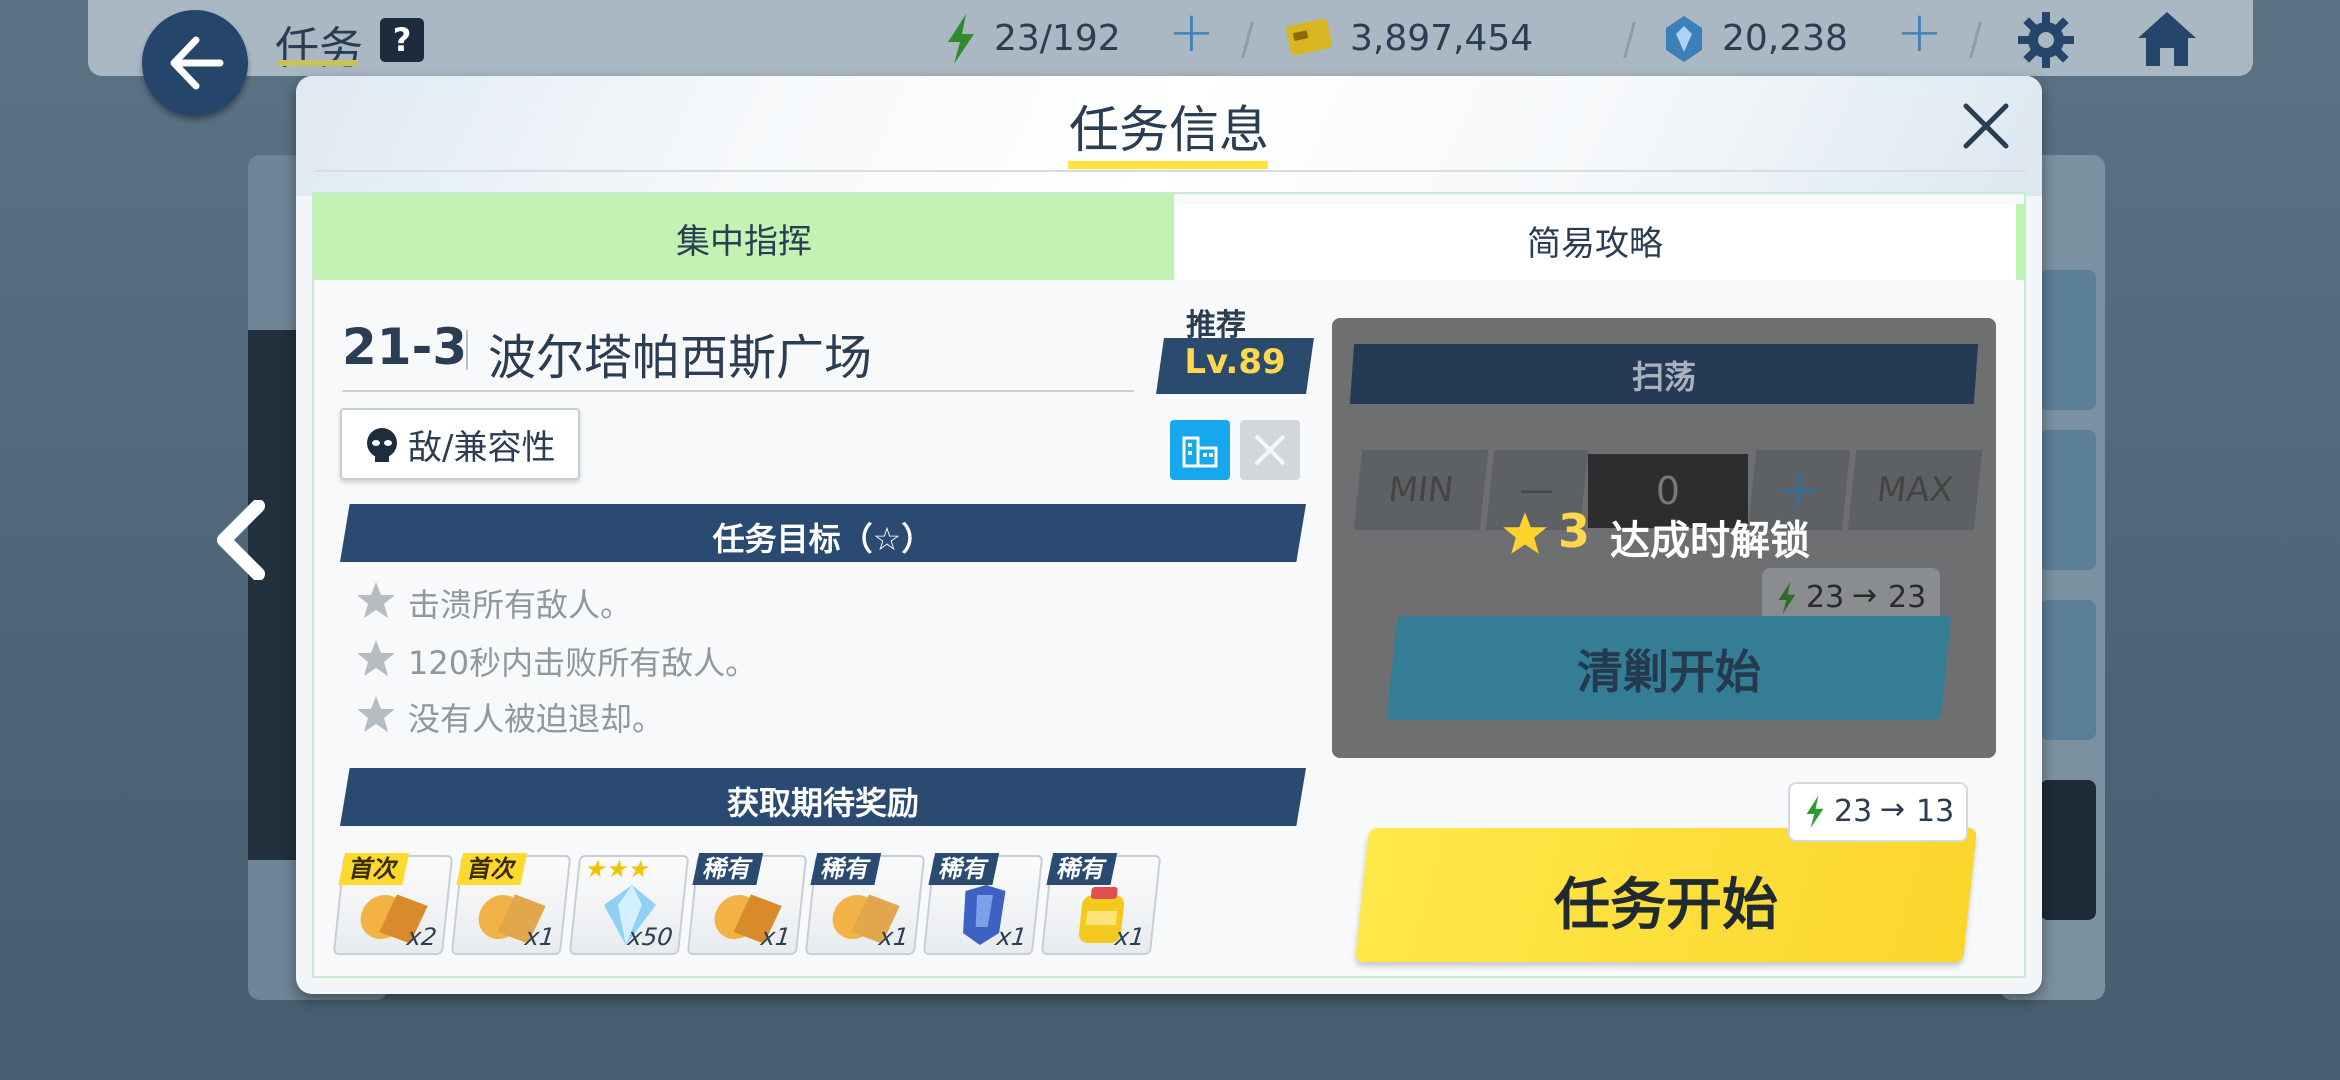  I want to click on back-arrow-icon, so click(197, 63).